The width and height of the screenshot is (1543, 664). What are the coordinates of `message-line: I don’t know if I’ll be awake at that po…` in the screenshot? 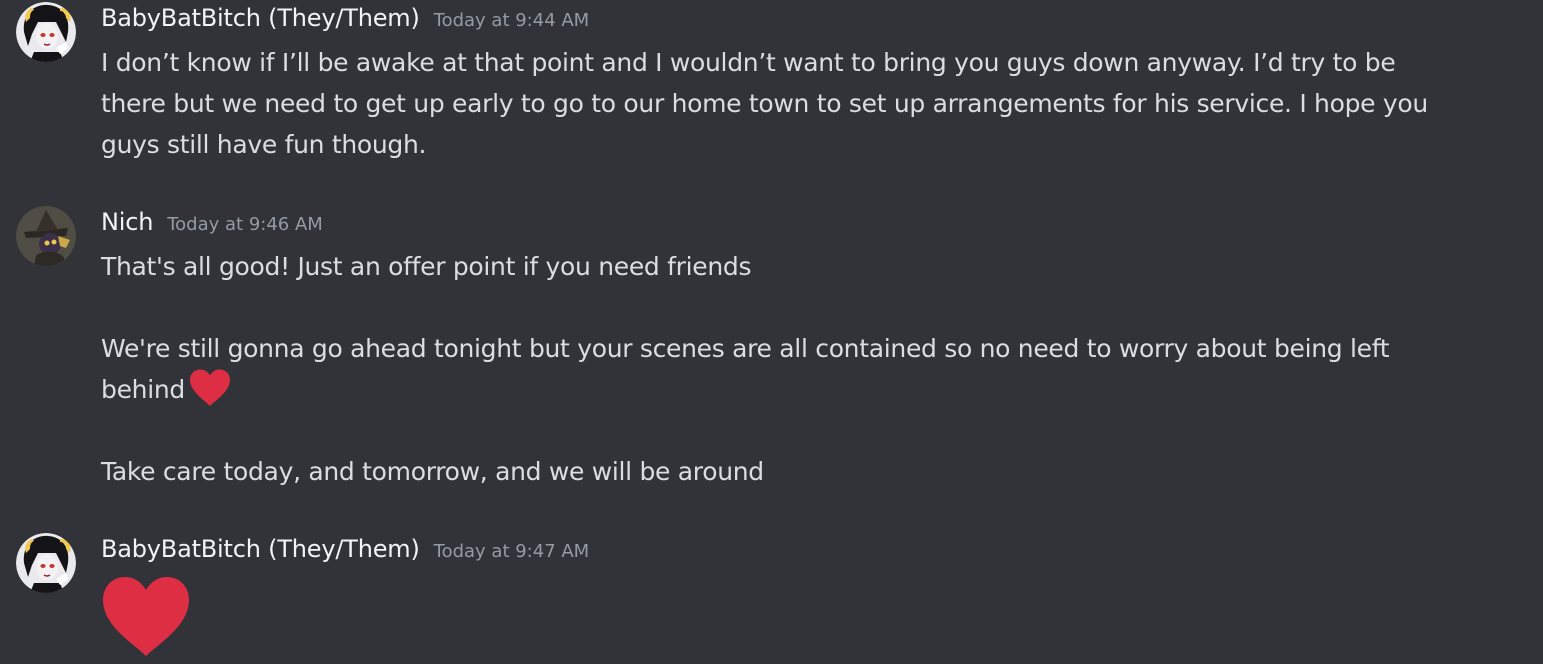 It's located at (748, 62).